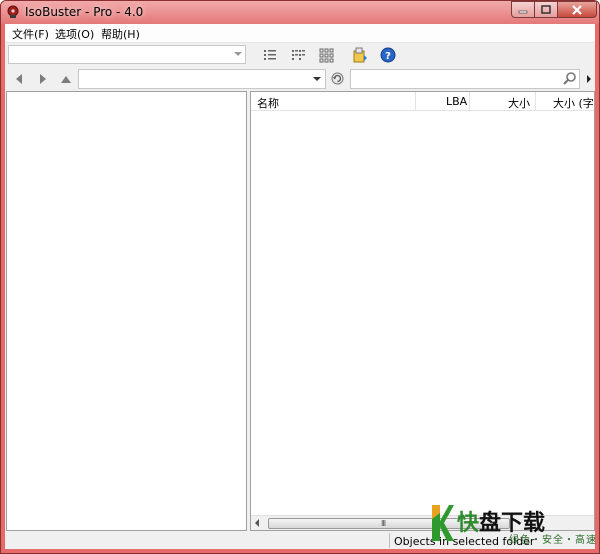  What do you see at coordinates (30, 34) in the screenshot?
I see `menu-file: 文件(F)` at bounding box center [30, 34].